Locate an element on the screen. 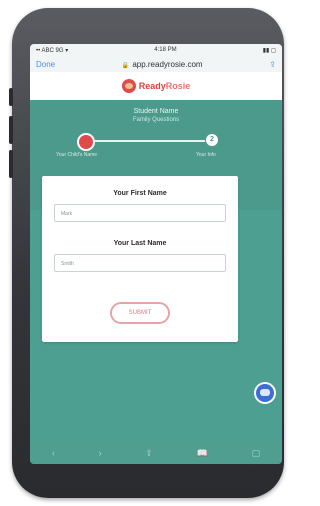 This screenshot has height=506, width=320. step-2-label: Your Info is located at coordinates (206, 155).